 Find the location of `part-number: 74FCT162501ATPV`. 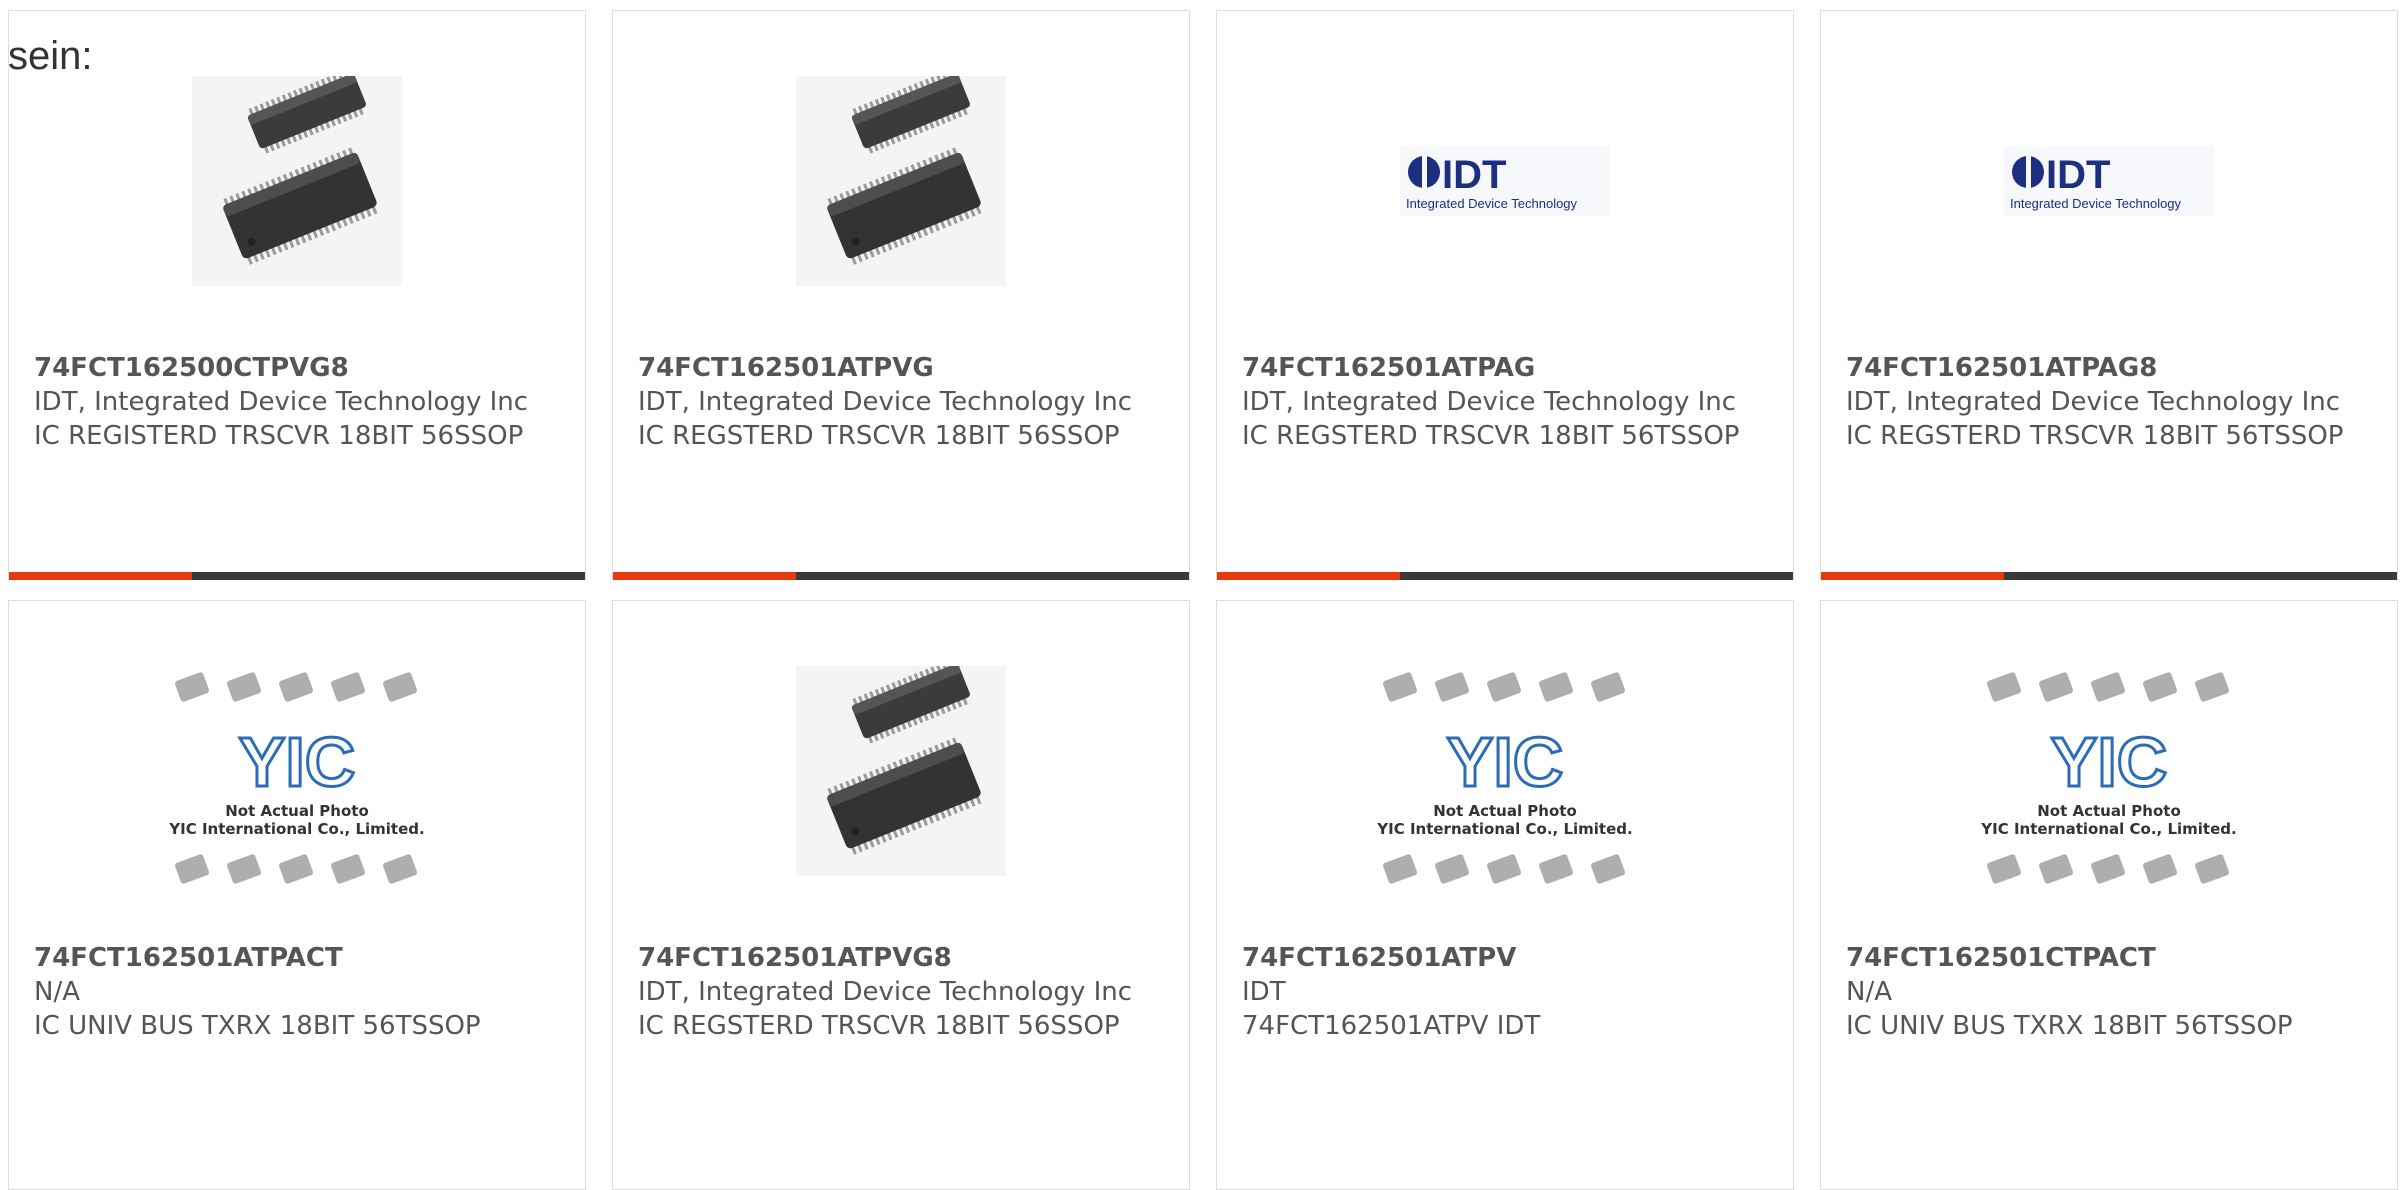

part-number: 74FCT162501ATPV is located at coordinates (1502, 958).